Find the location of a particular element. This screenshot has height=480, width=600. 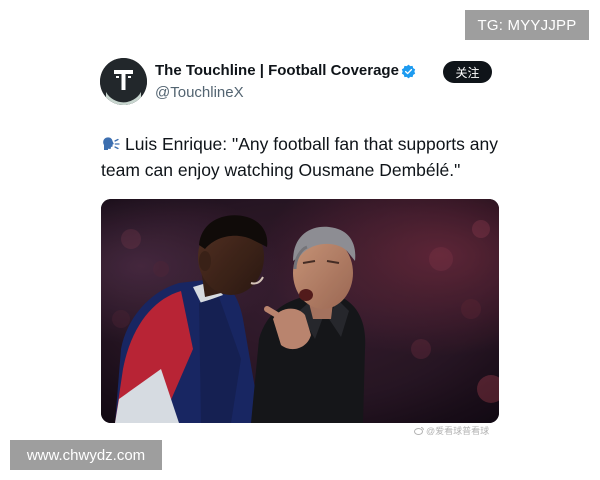

site-watermark-badge: www.chwydz.com is located at coordinates (86, 455).